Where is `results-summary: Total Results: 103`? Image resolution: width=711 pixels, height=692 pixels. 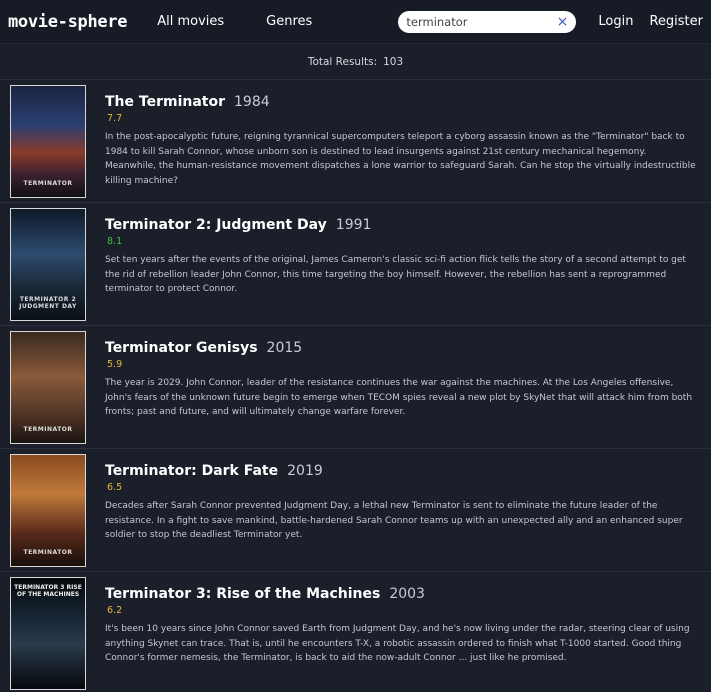 results-summary: Total Results: 103 is located at coordinates (355, 62).